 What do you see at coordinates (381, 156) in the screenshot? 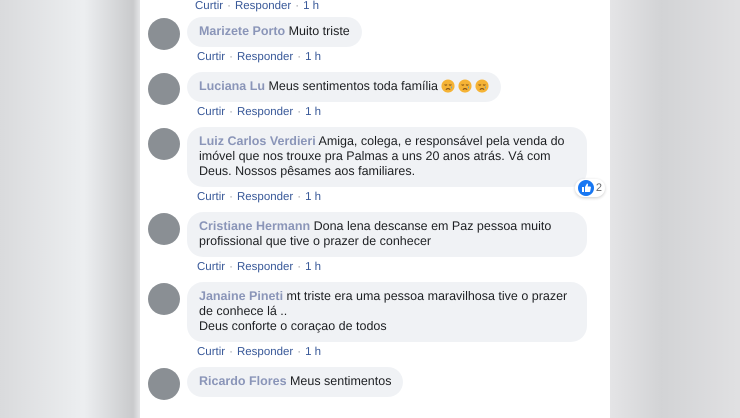
I see `comment-text: Luiz Carlos Verdieri Amiga, colega, e responsável pela venda do imóvel que nos trouxe pra Palmas a uns 20 anos atrás. Vá com Deus. Nossos pêsames aos familiares.` at bounding box center [381, 156].